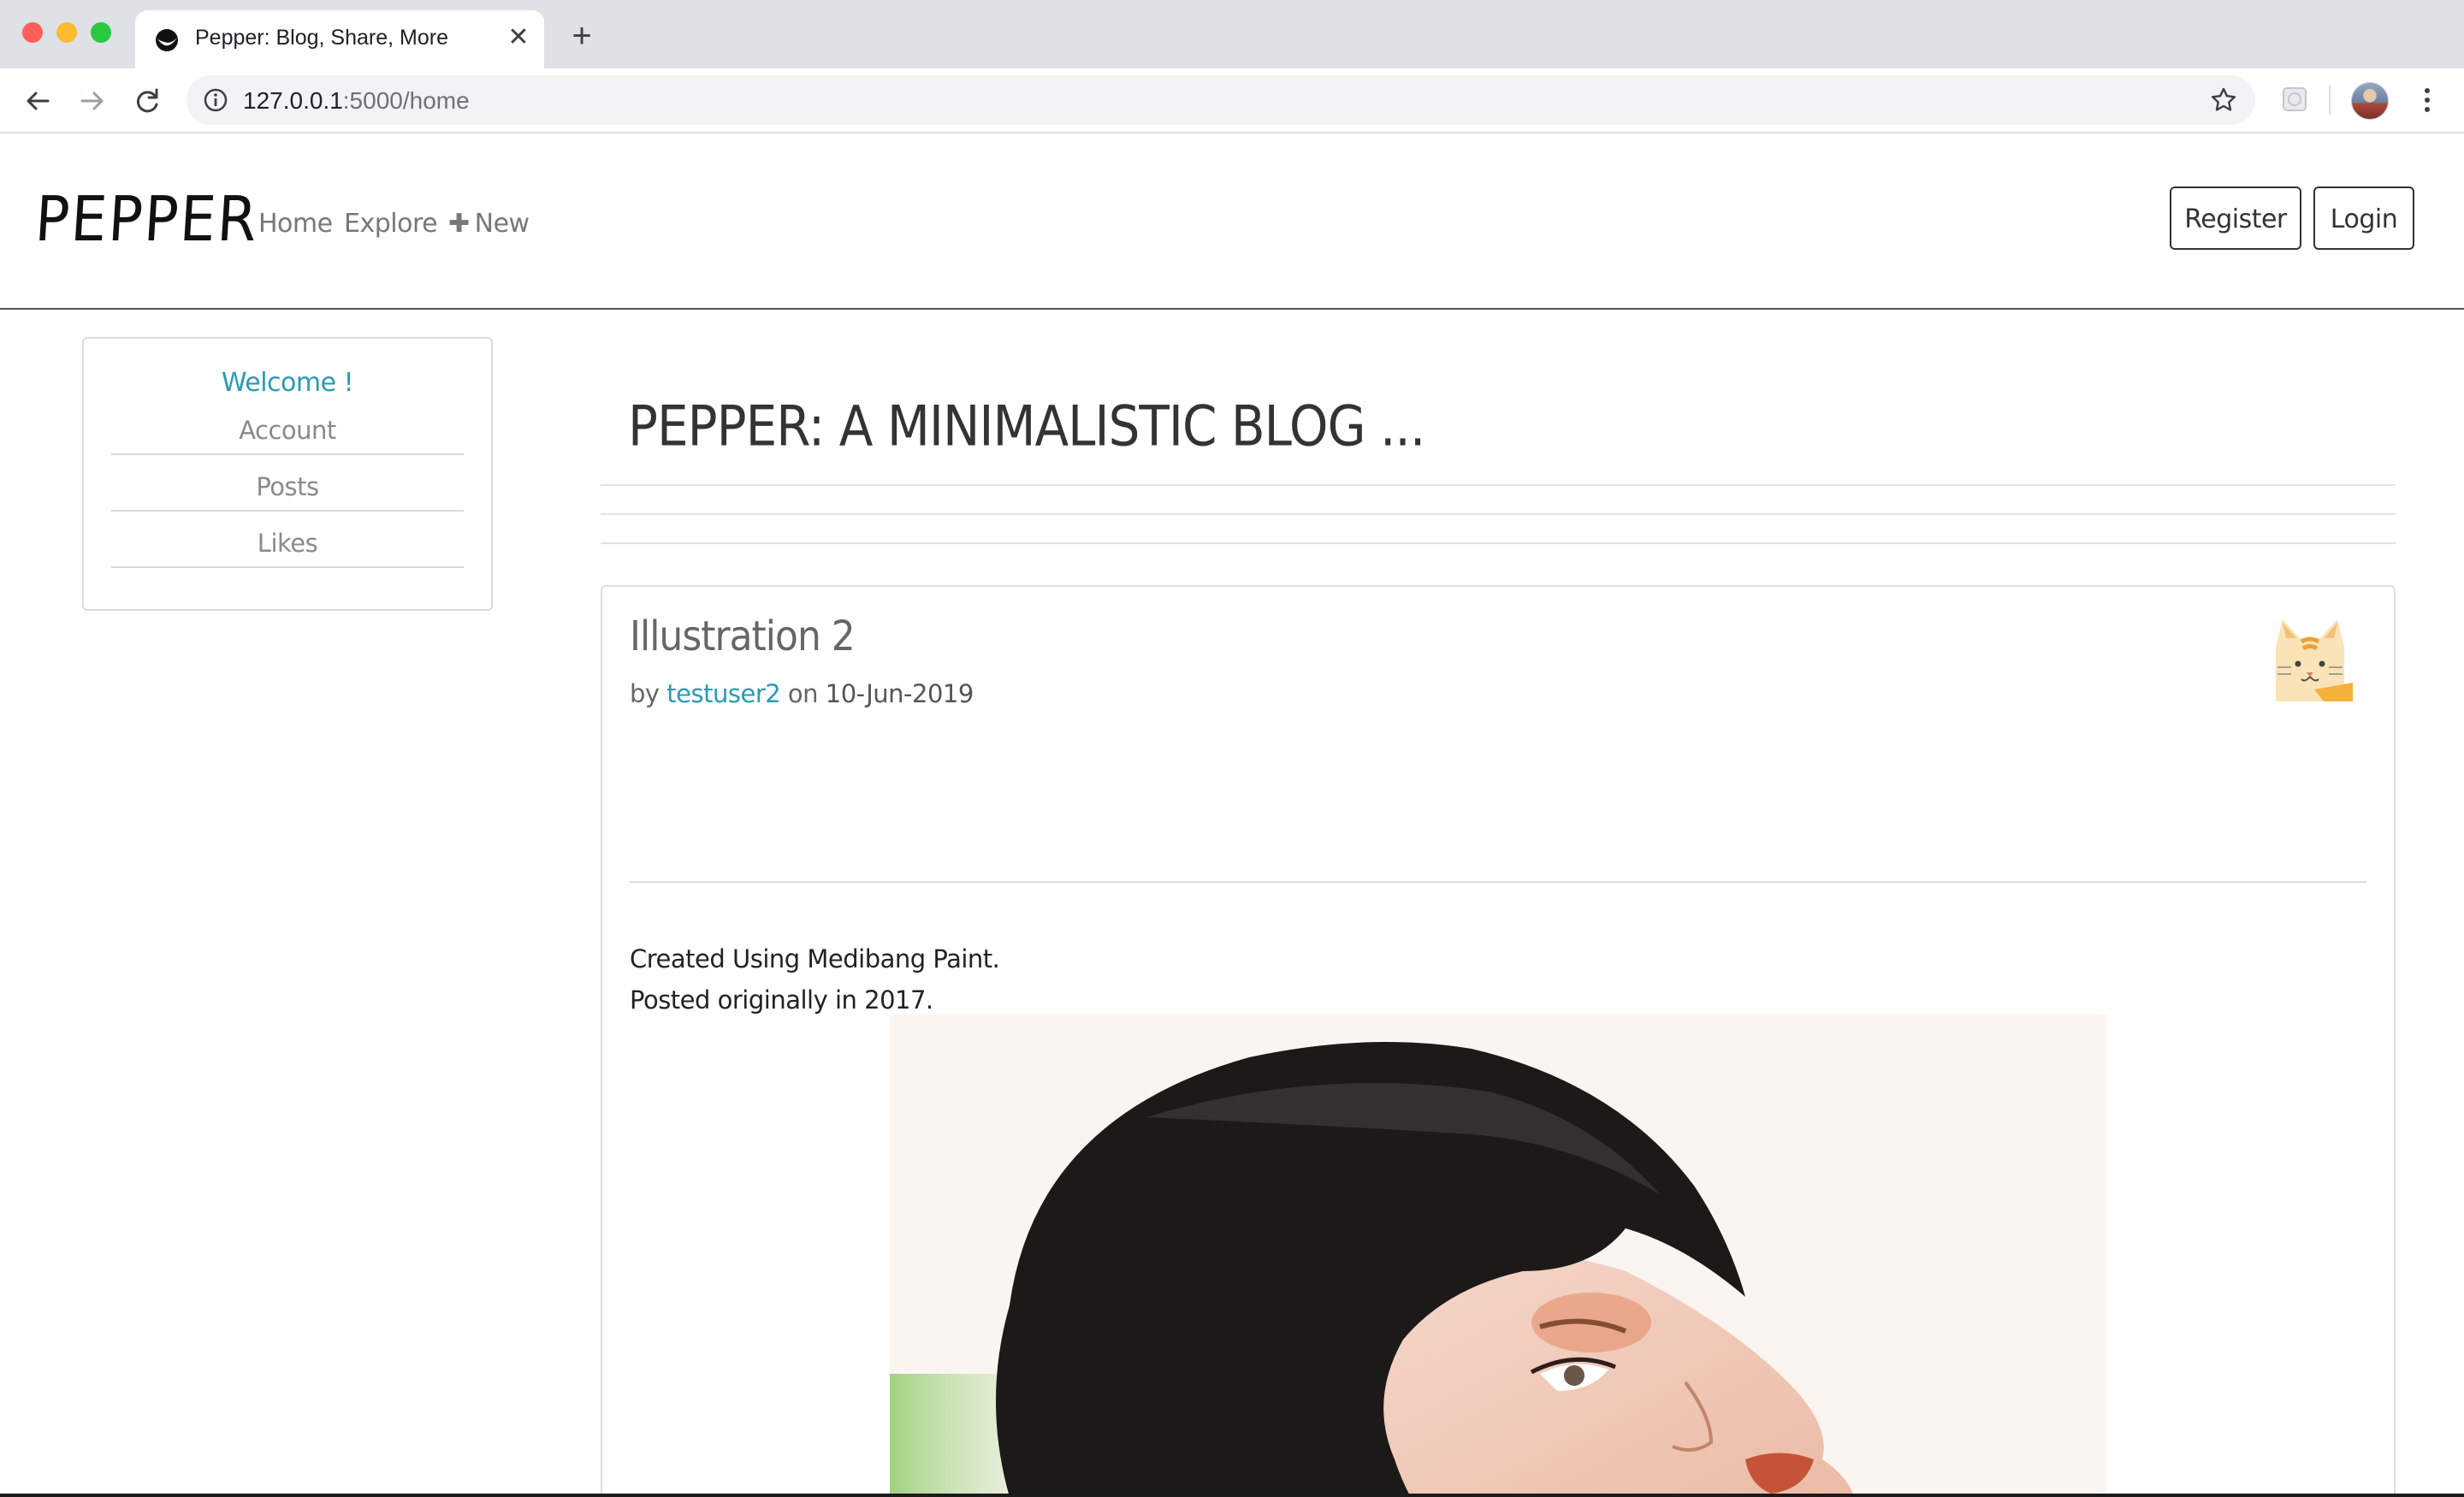 This screenshot has height=1497, width=2464. What do you see at coordinates (295, 224) in the screenshot?
I see `nav-home-link: Home` at bounding box center [295, 224].